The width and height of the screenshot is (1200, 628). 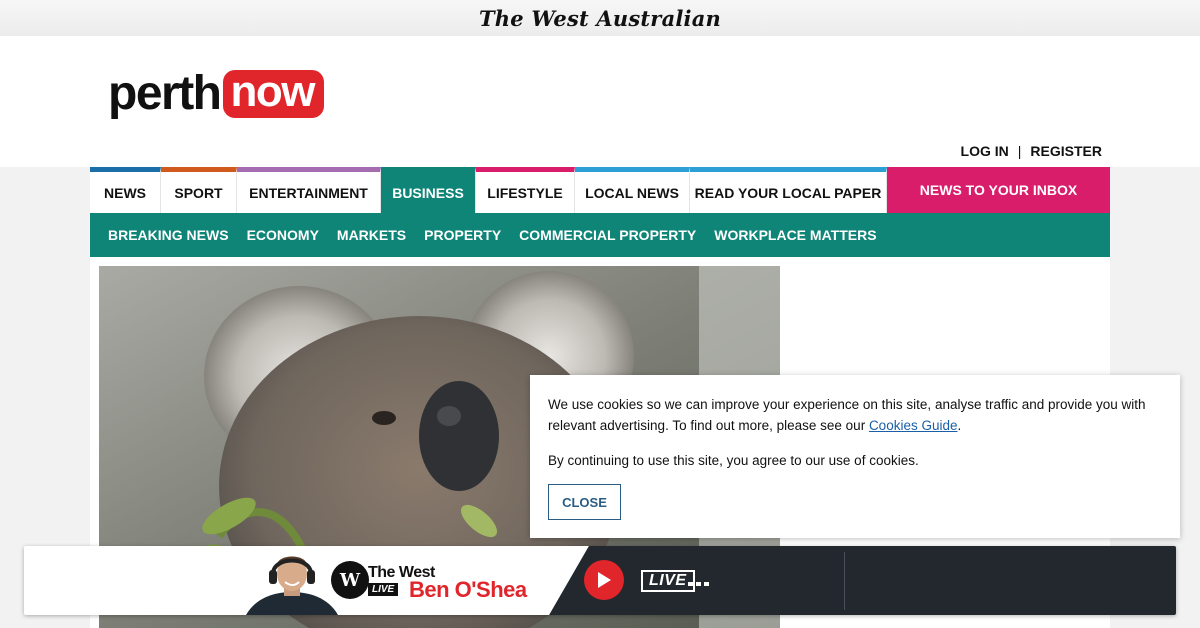 What do you see at coordinates (273, 94) in the screenshot?
I see `logo-now: now` at bounding box center [273, 94].